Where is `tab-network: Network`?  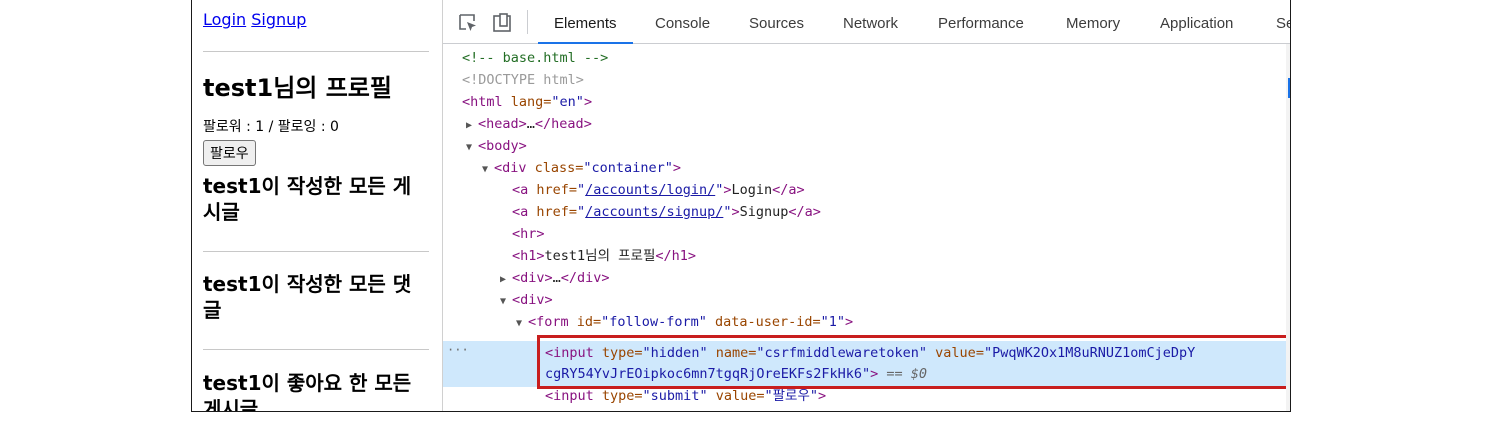
tab-network: Network is located at coordinates (870, 21).